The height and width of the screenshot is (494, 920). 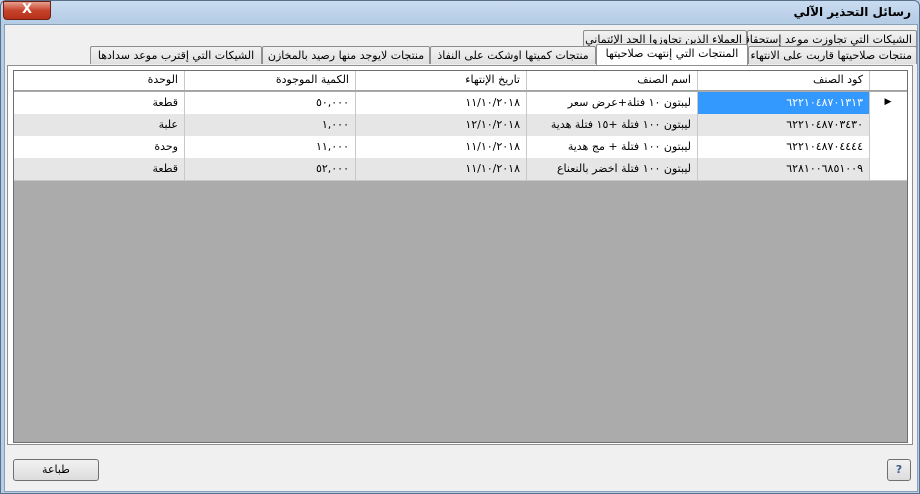 What do you see at coordinates (611, 169) in the screenshot?
I see `cell-name: ليبتون ١٠٠ فتلة اخضر بالنعناع` at bounding box center [611, 169].